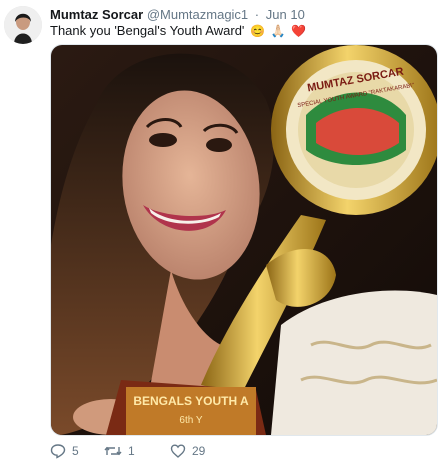  What do you see at coordinates (197, 14) in the screenshot?
I see `author-handle: @Mumtazmagic1` at bounding box center [197, 14].